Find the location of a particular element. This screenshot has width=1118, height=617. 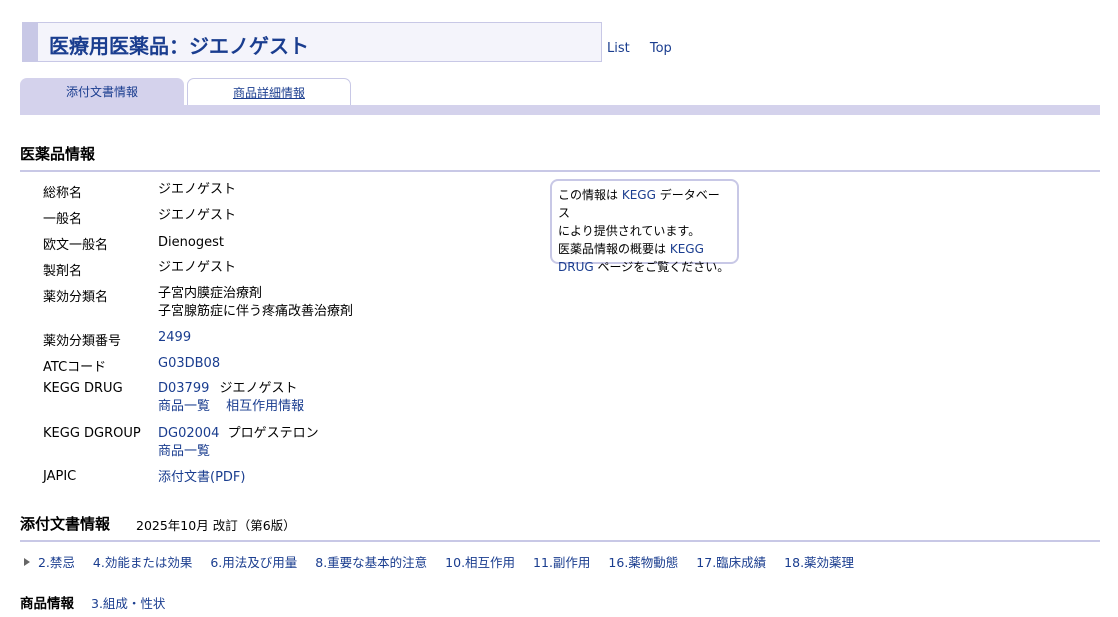

tab-product-detail: 商品詳細情報 is located at coordinates (269, 92).